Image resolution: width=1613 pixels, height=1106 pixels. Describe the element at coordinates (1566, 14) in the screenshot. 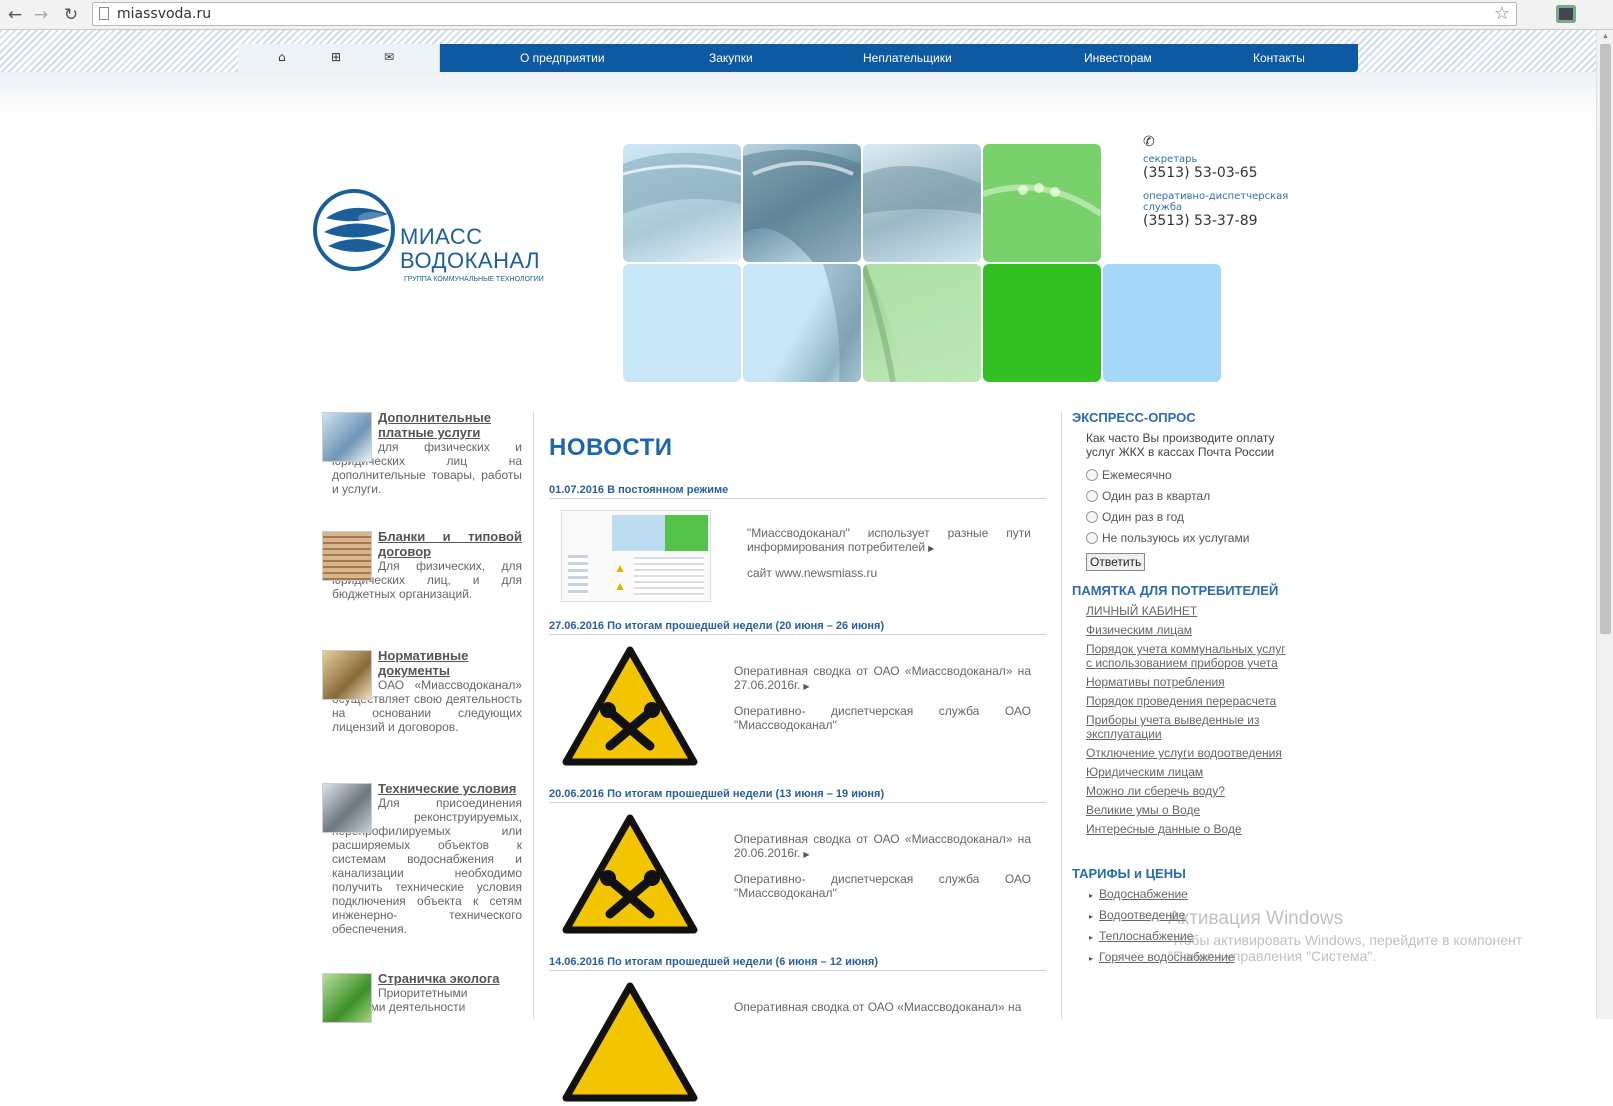

I see `extension-icon` at that location.